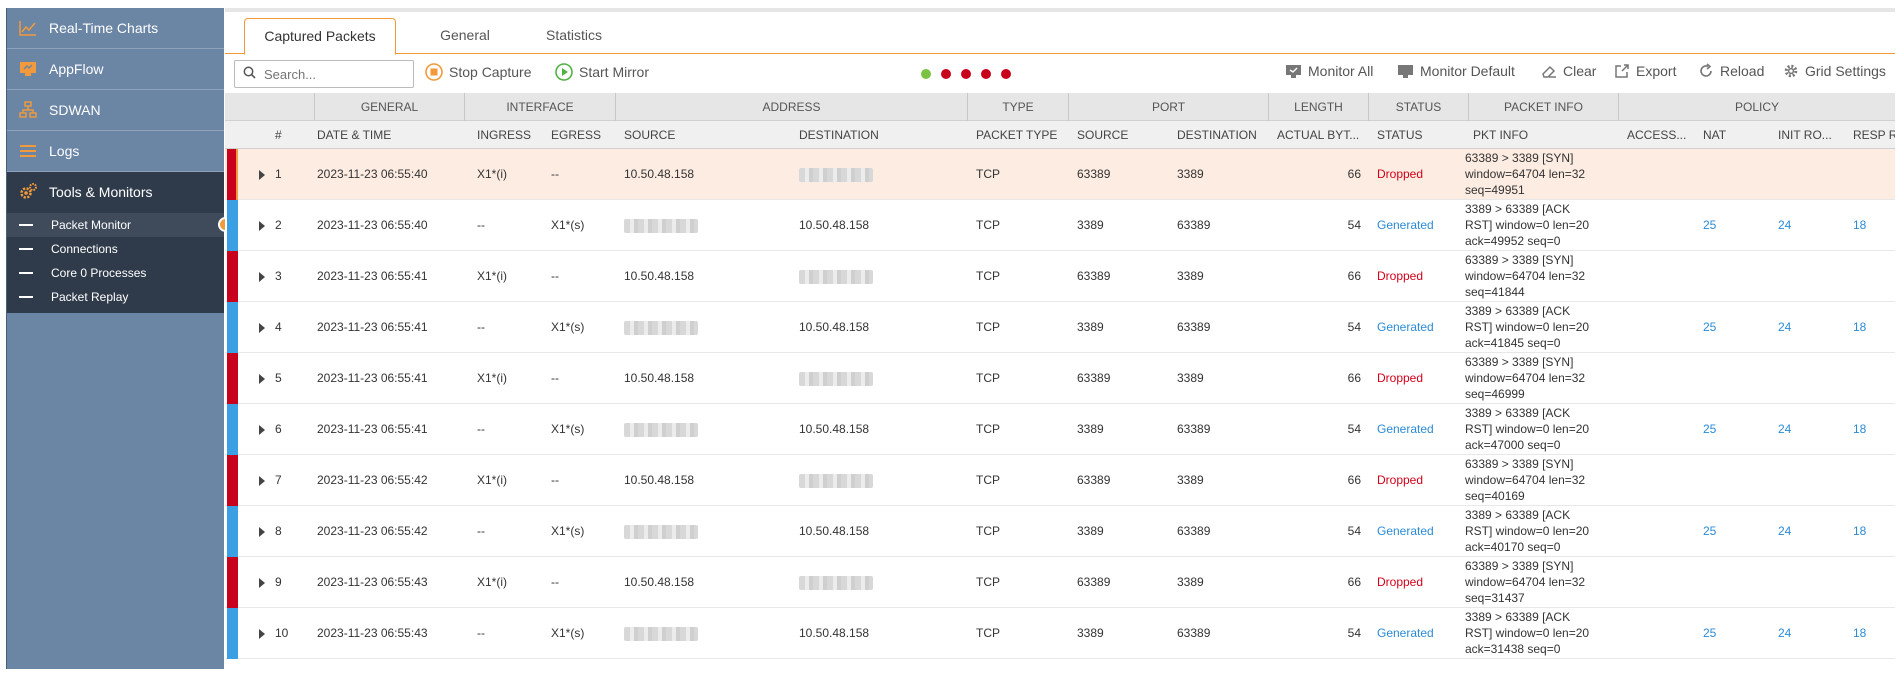  What do you see at coordinates (1329, 71) in the screenshot?
I see `monitor-all-button: Monitor All` at bounding box center [1329, 71].